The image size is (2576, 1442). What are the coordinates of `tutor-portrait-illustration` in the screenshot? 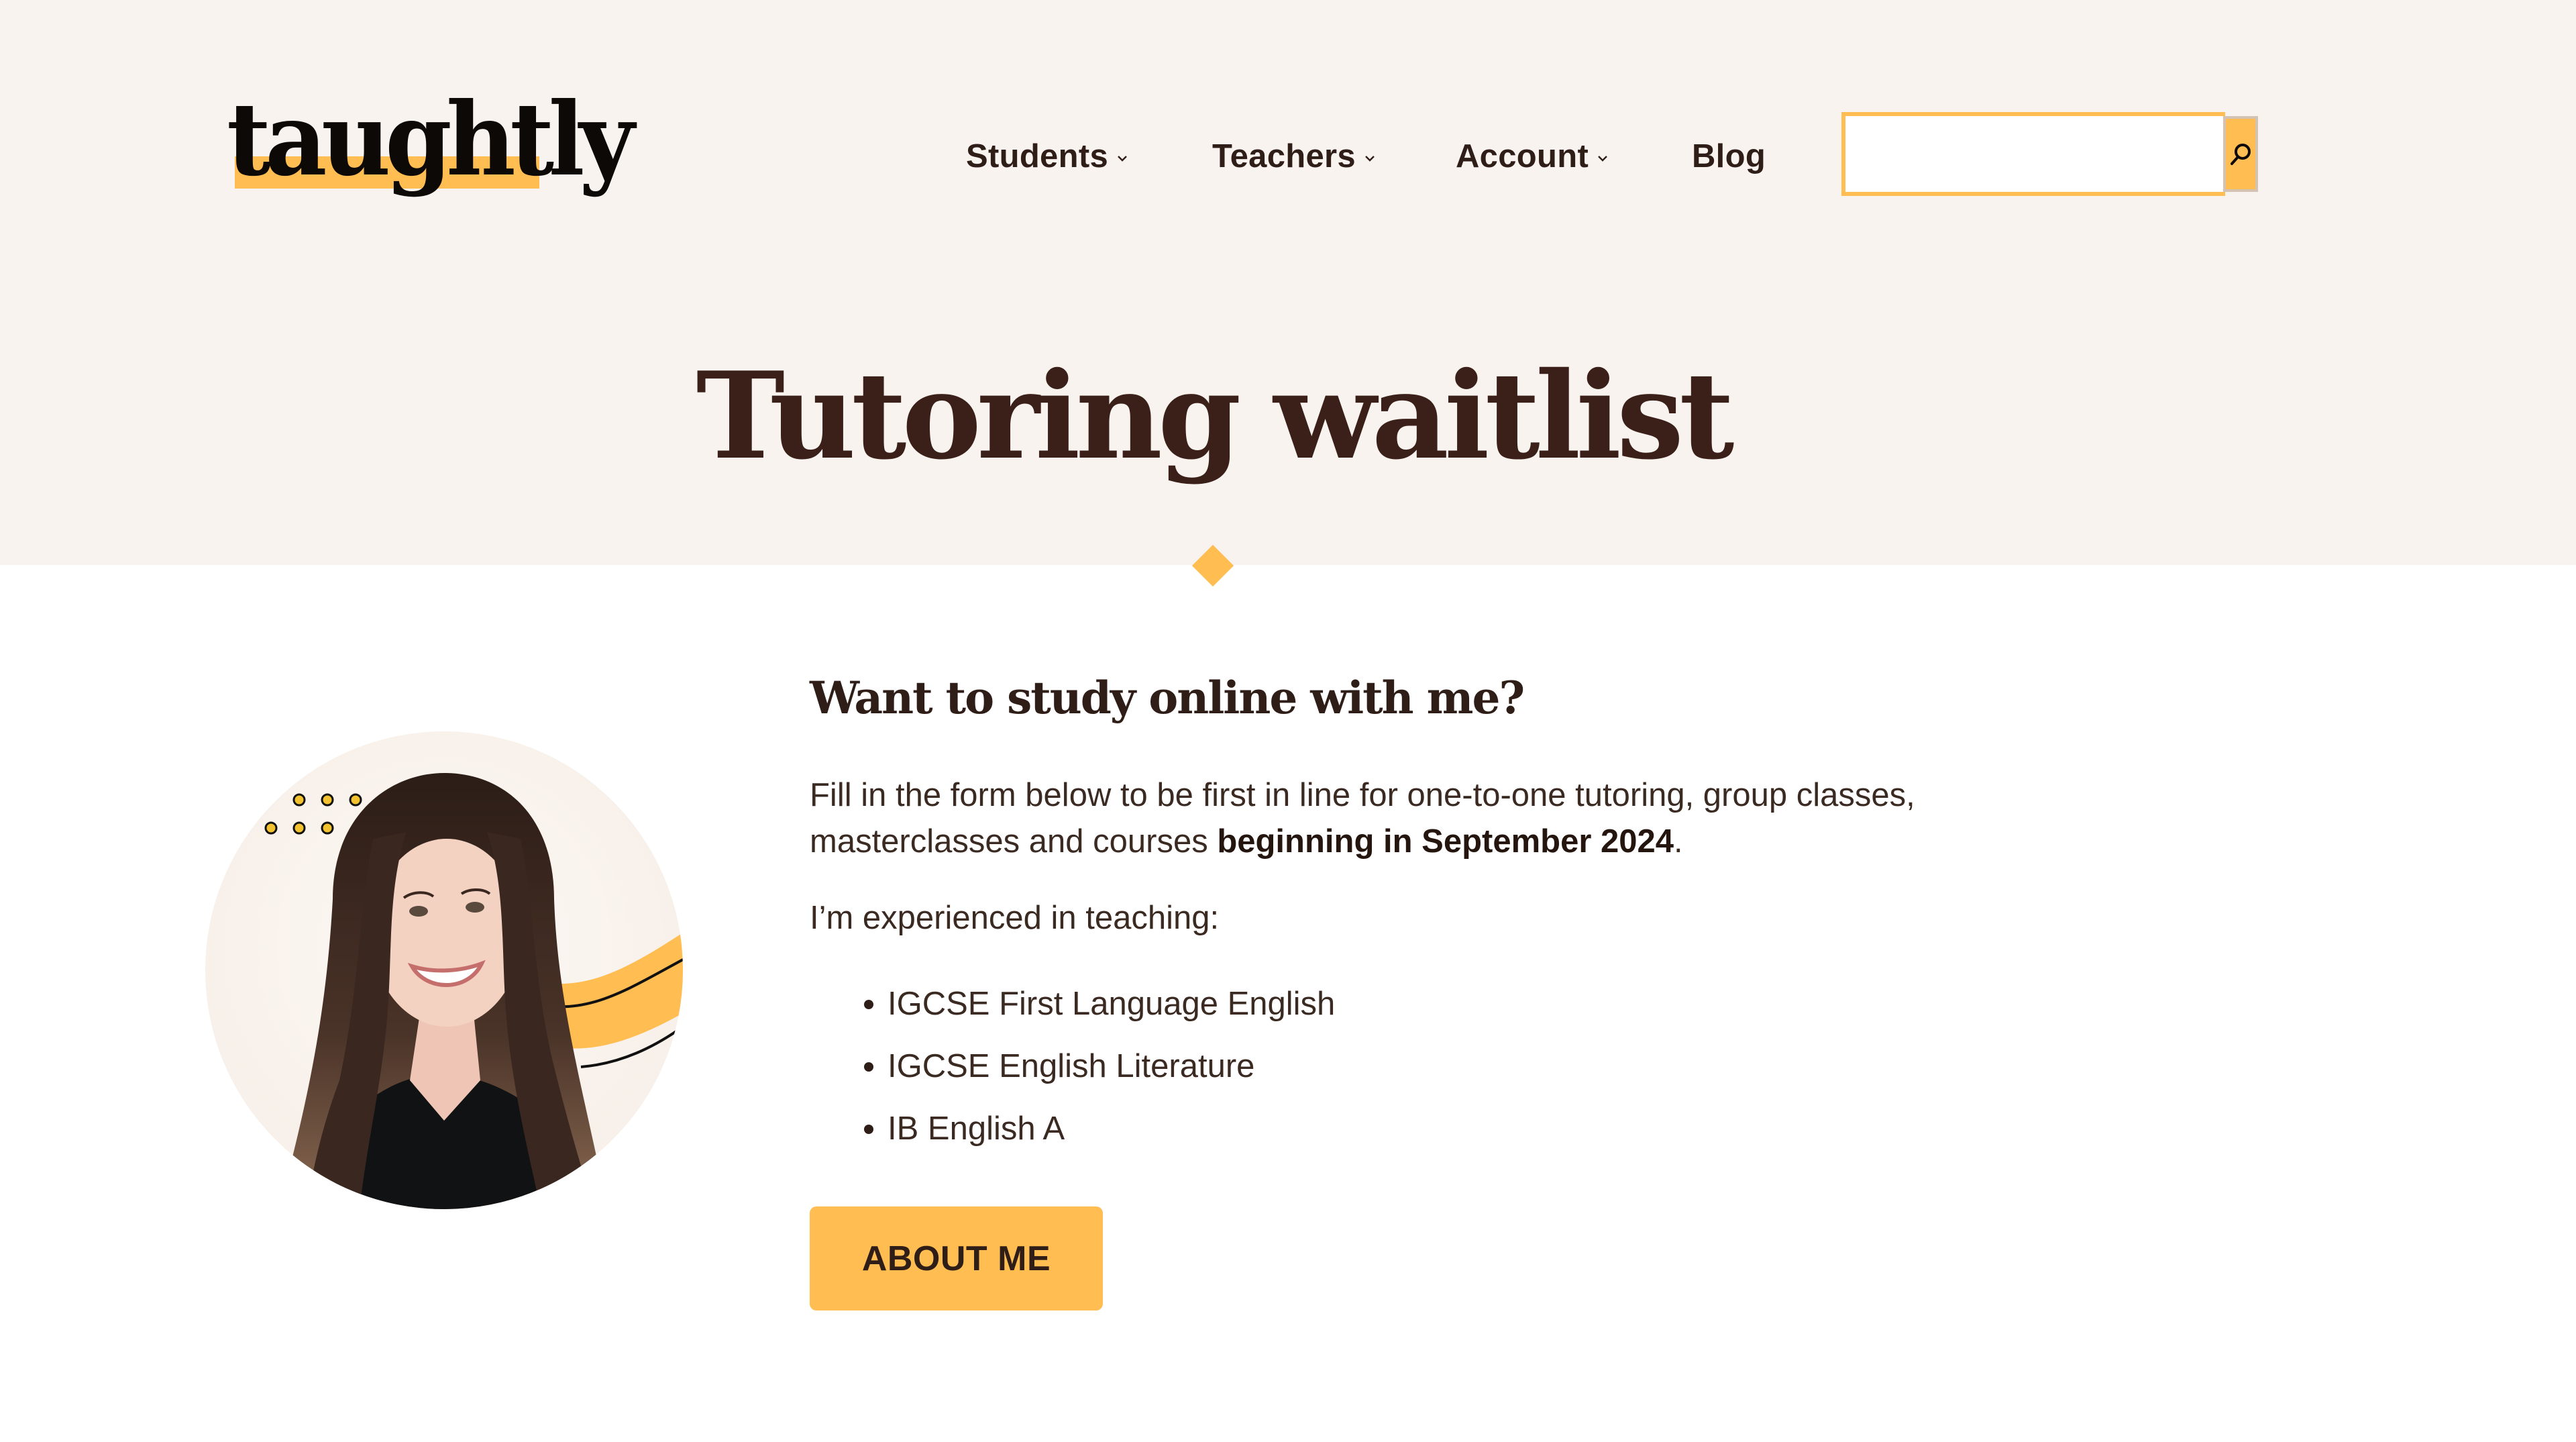 It's located at (444, 970).